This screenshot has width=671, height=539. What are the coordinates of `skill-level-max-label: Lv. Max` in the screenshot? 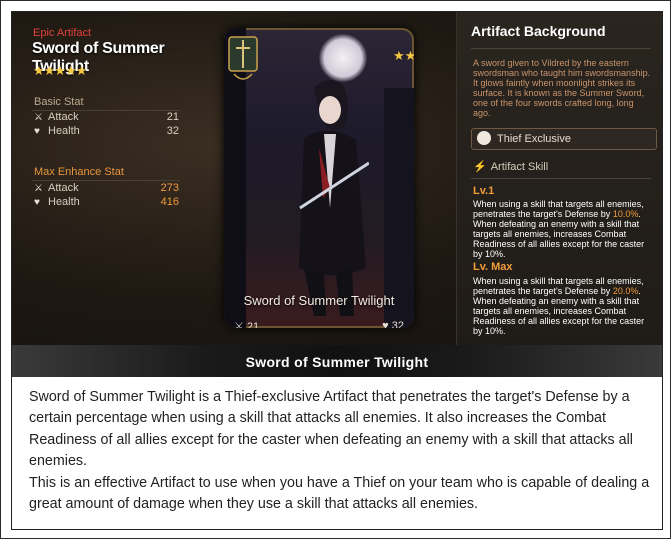 It's located at (493, 267).